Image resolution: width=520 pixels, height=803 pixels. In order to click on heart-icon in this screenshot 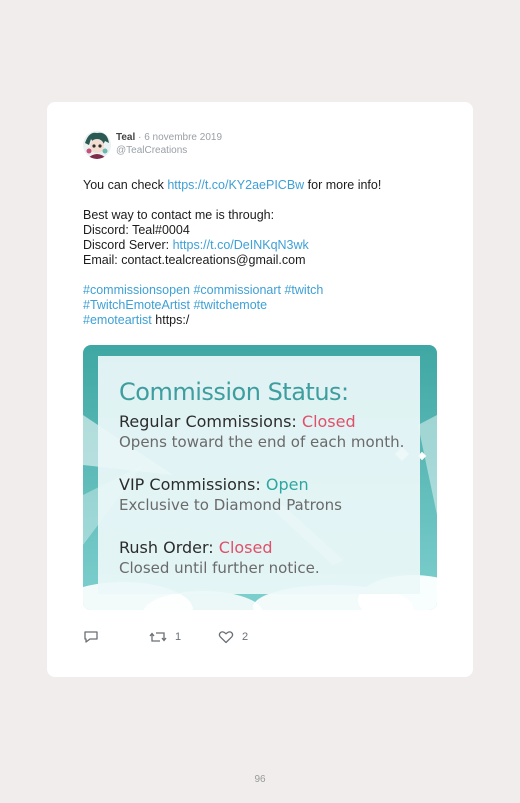, I will do `click(226, 637)`.